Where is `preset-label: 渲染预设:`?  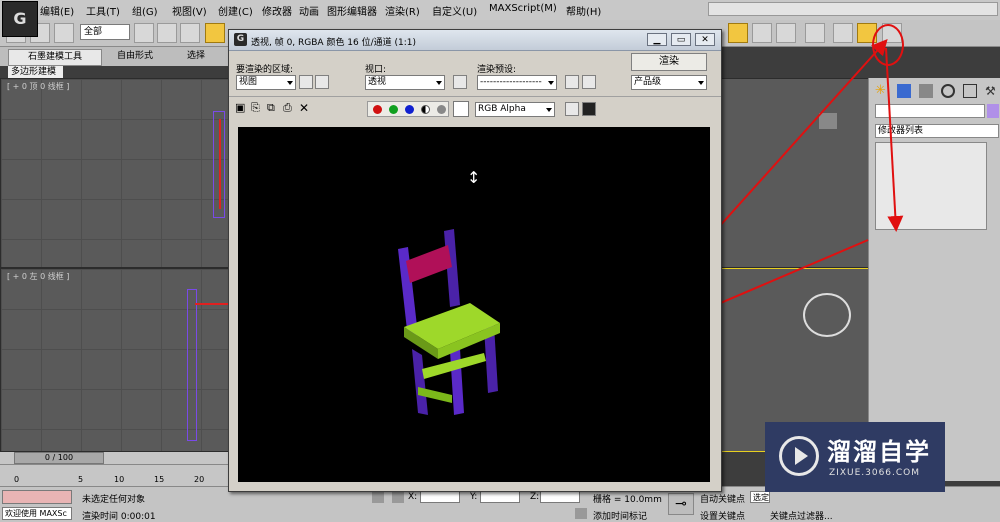
preset-label: 渲染预设: is located at coordinates (497, 70).